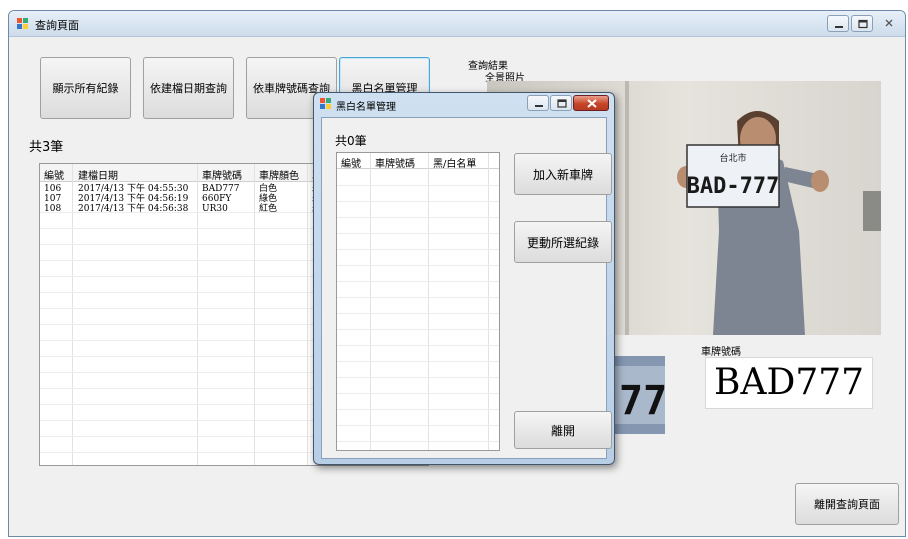 The image size is (908, 539). I want to click on plate-number-label: 車牌號碼, so click(721, 352).